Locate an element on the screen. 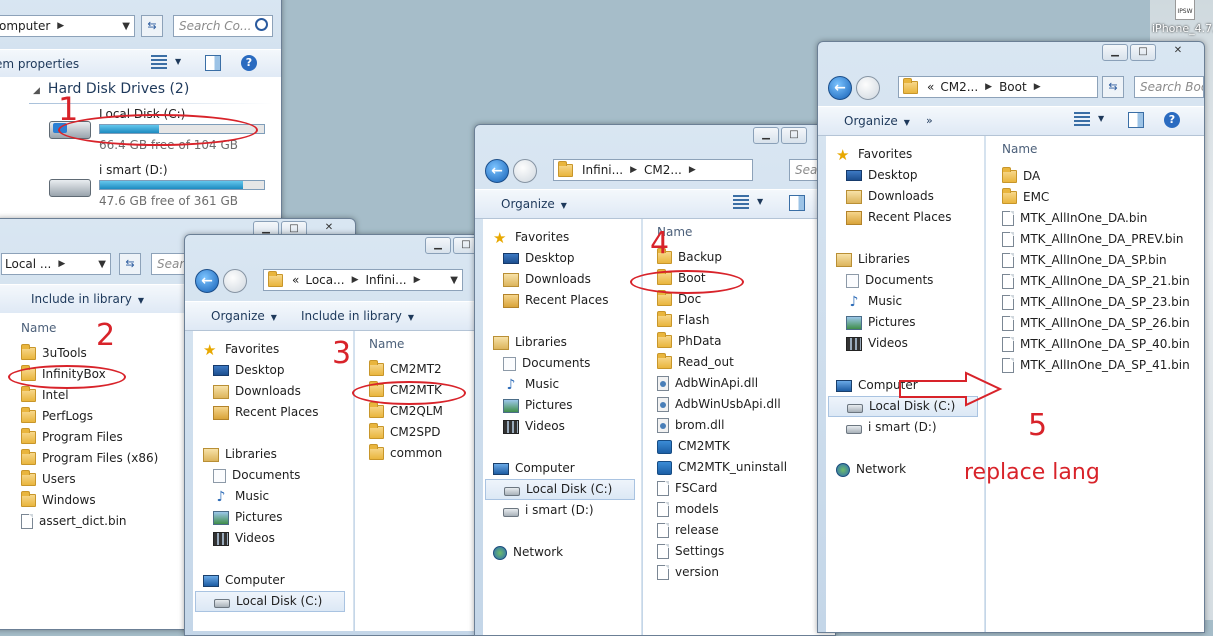 This screenshot has width=1213, height=636. file-list-item: FSCard is located at coordinates (687, 488).